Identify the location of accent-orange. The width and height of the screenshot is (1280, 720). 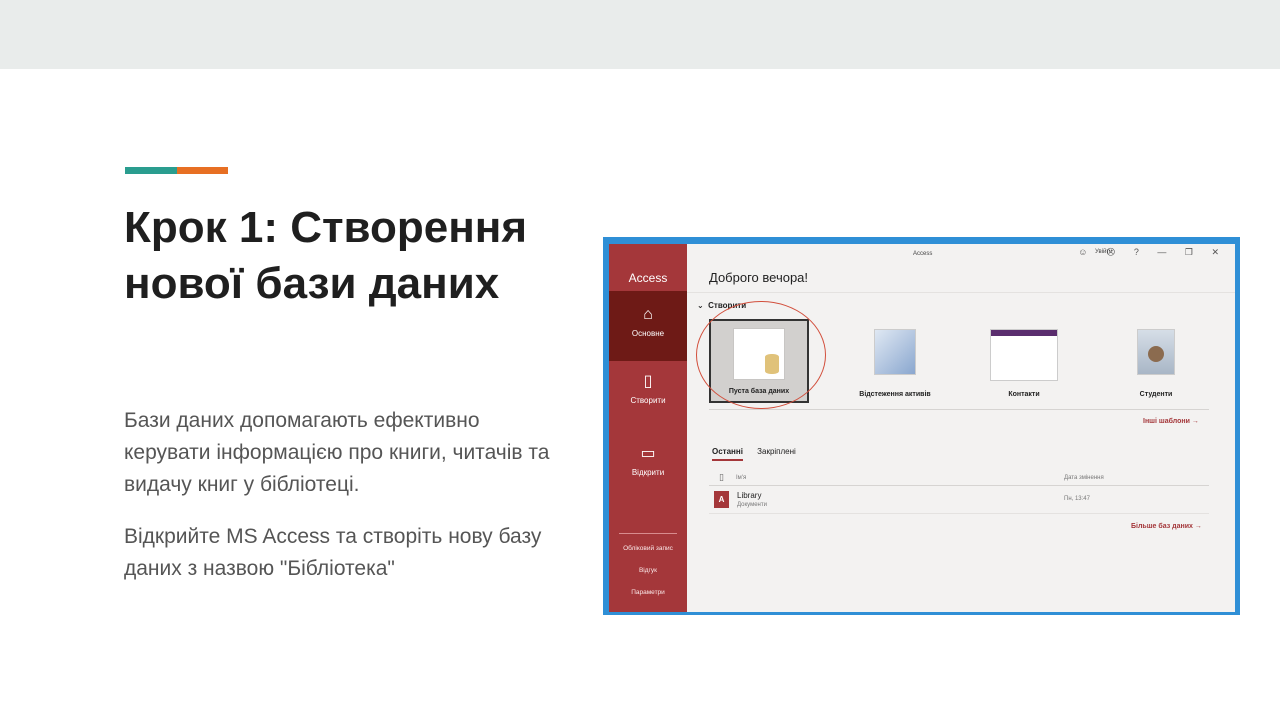
(202, 170).